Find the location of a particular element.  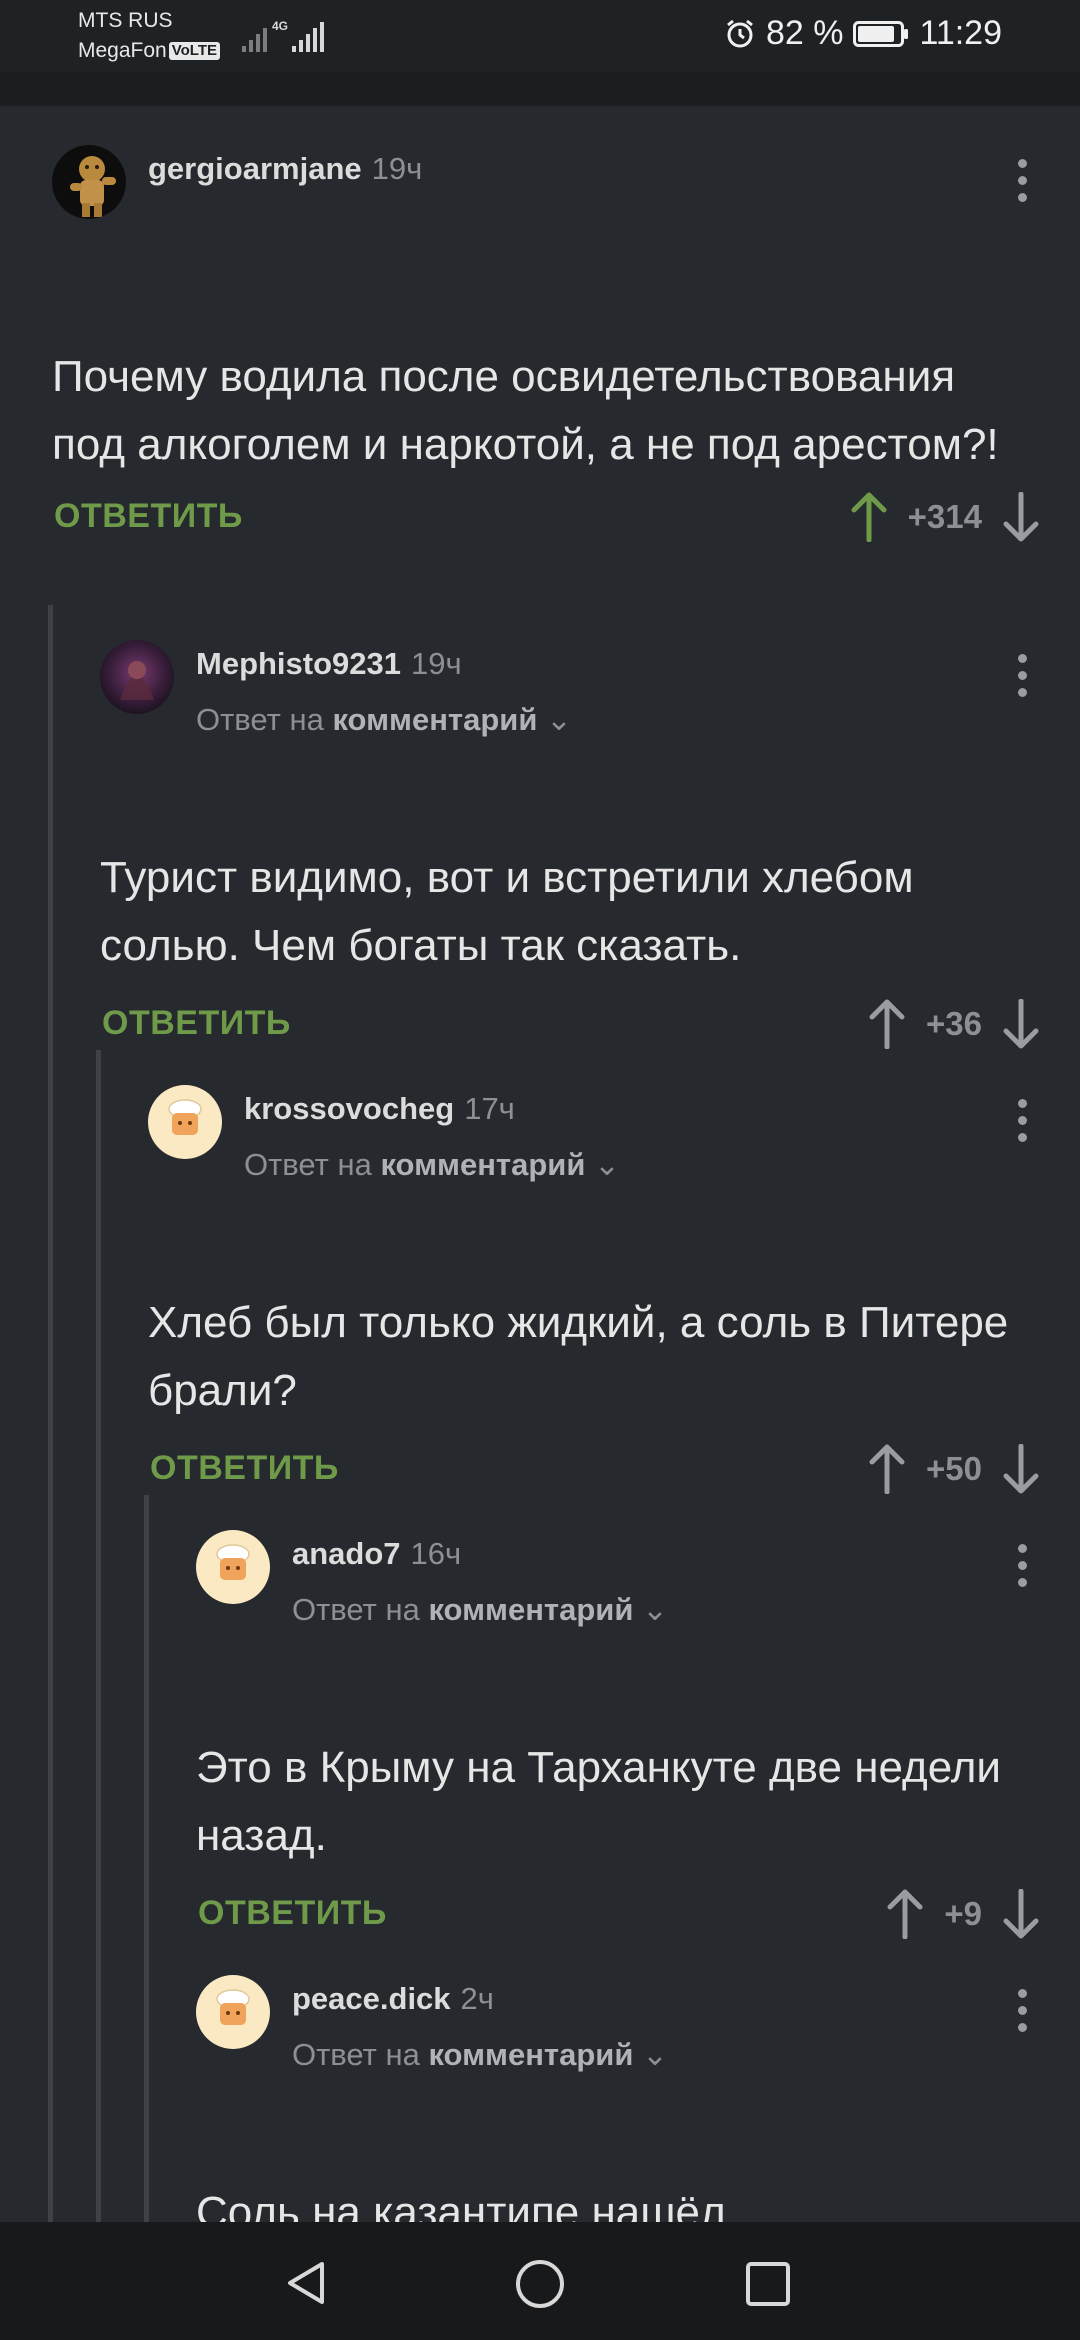

comment-time: 17ч is located at coordinates (489, 1108).